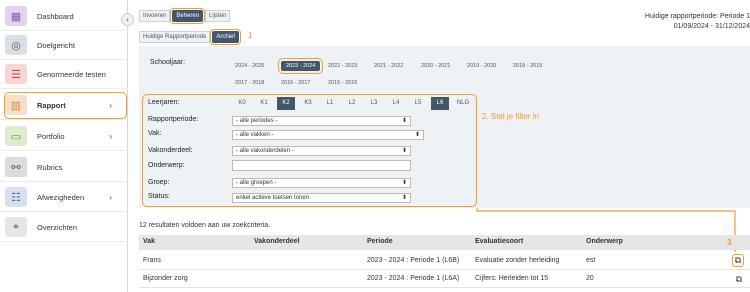 This screenshot has height=292, width=750. Describe the element at coordinates (61, 197) in the screenshot. I see `sidebar-item-label: Afwezigheden` at that location.